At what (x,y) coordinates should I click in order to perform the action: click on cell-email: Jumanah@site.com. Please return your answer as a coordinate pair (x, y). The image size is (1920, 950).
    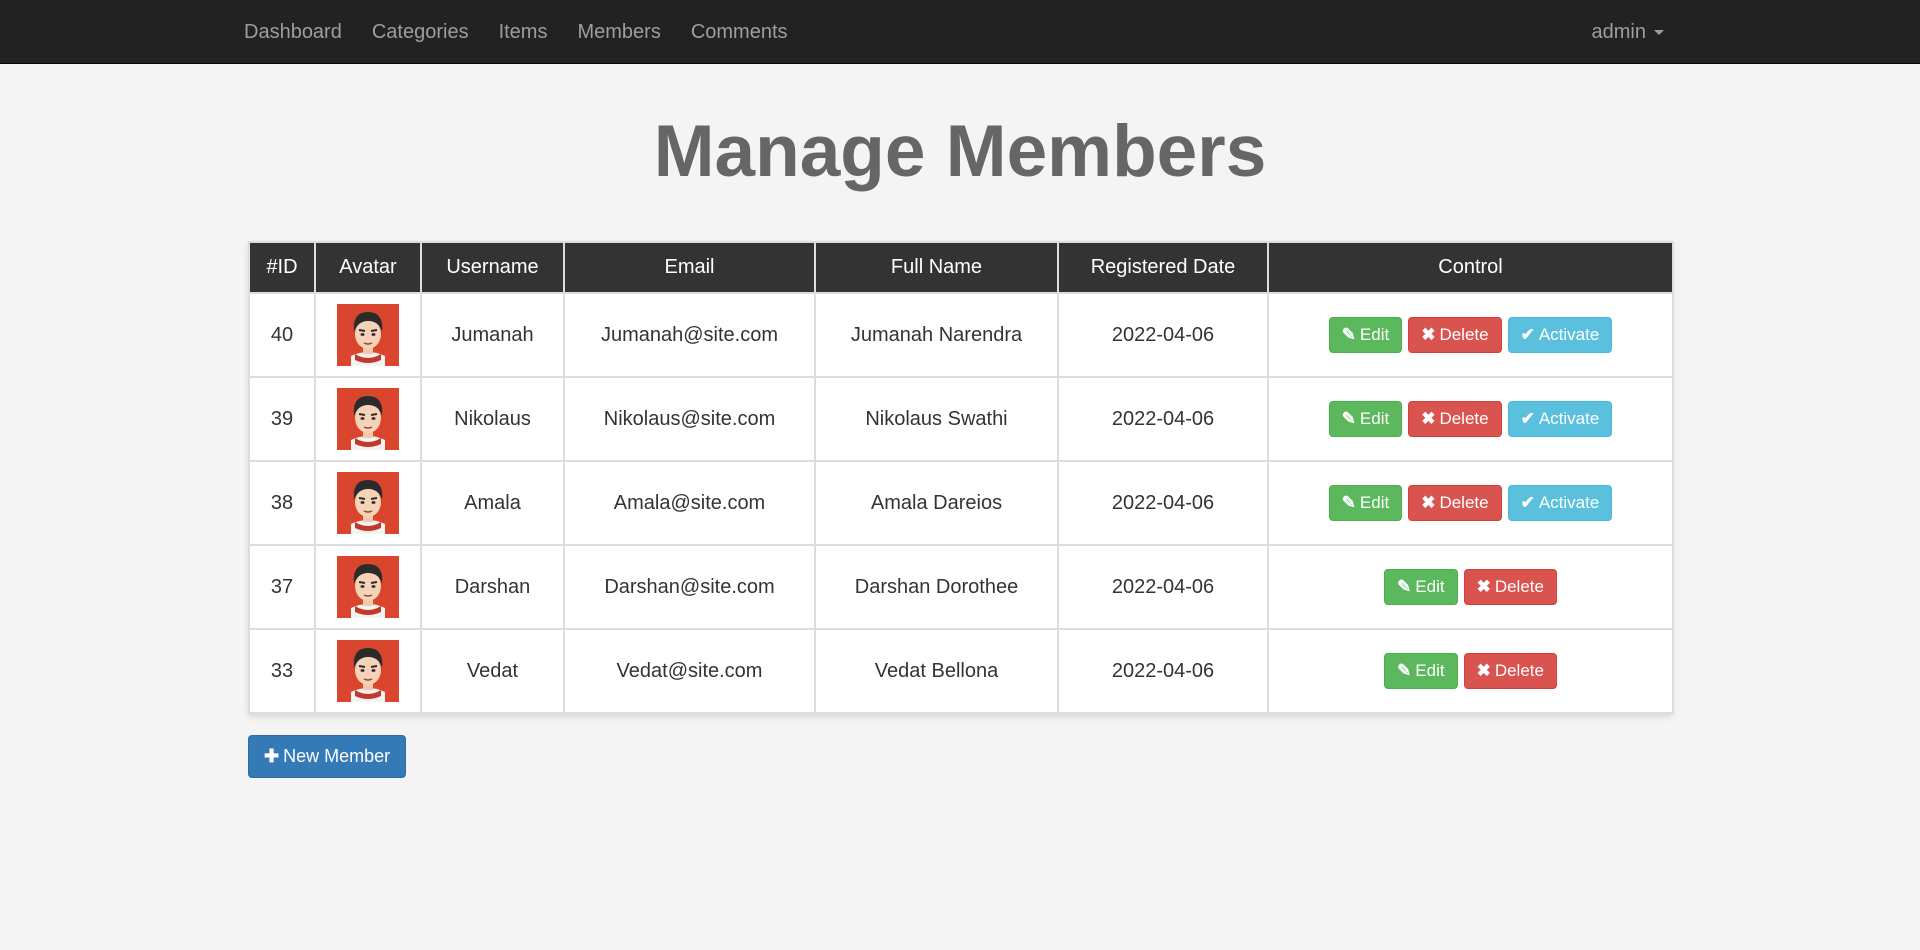
    Looking at the image, I should click on (689, 335).